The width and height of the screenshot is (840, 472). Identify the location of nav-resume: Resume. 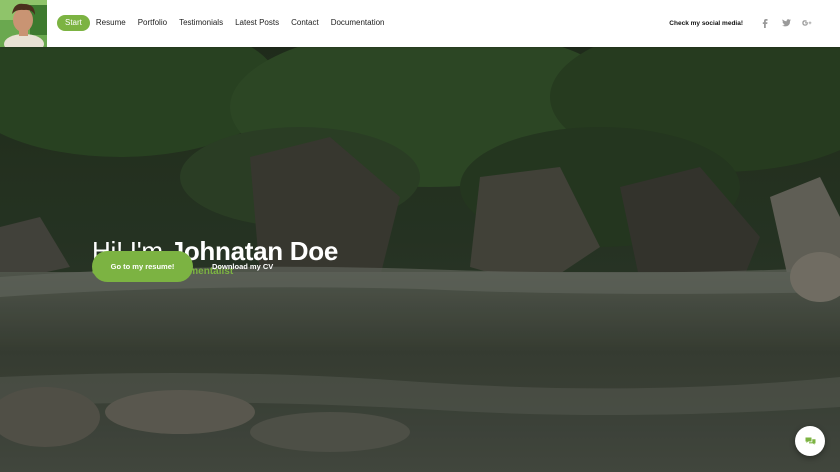
(111, 23).